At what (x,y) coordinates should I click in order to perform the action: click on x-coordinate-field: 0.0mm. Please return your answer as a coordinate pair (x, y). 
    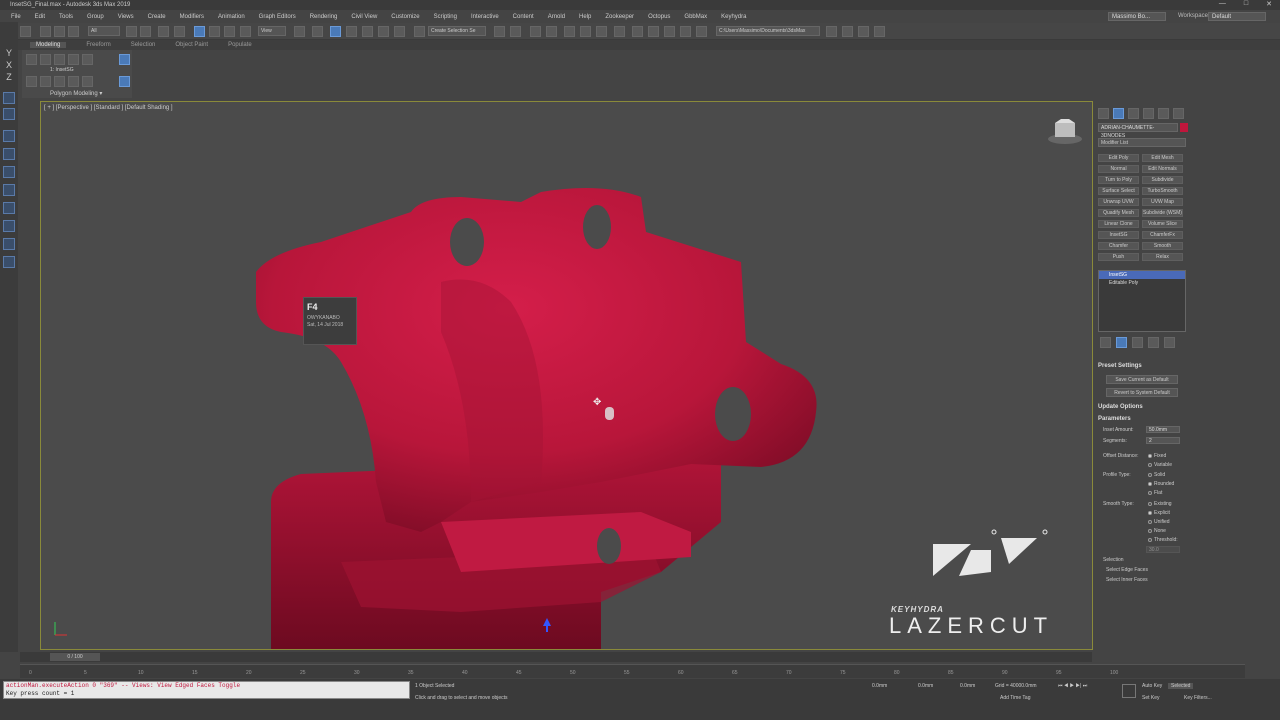
    Looking at the image, I should click on (879, 686).